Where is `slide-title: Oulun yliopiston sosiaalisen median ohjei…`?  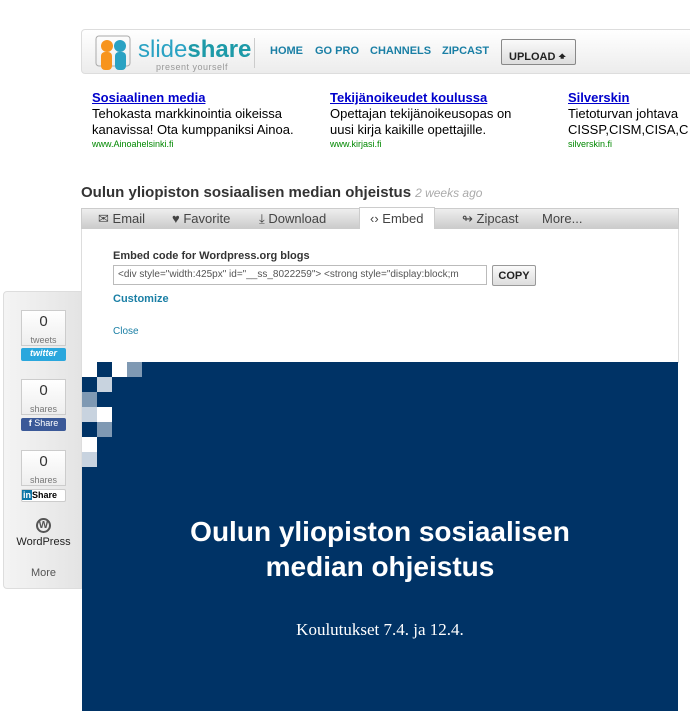
slide-title: Oulun yliopiston sosiaalisen median ohjei… is located at coordinates (380, 549).